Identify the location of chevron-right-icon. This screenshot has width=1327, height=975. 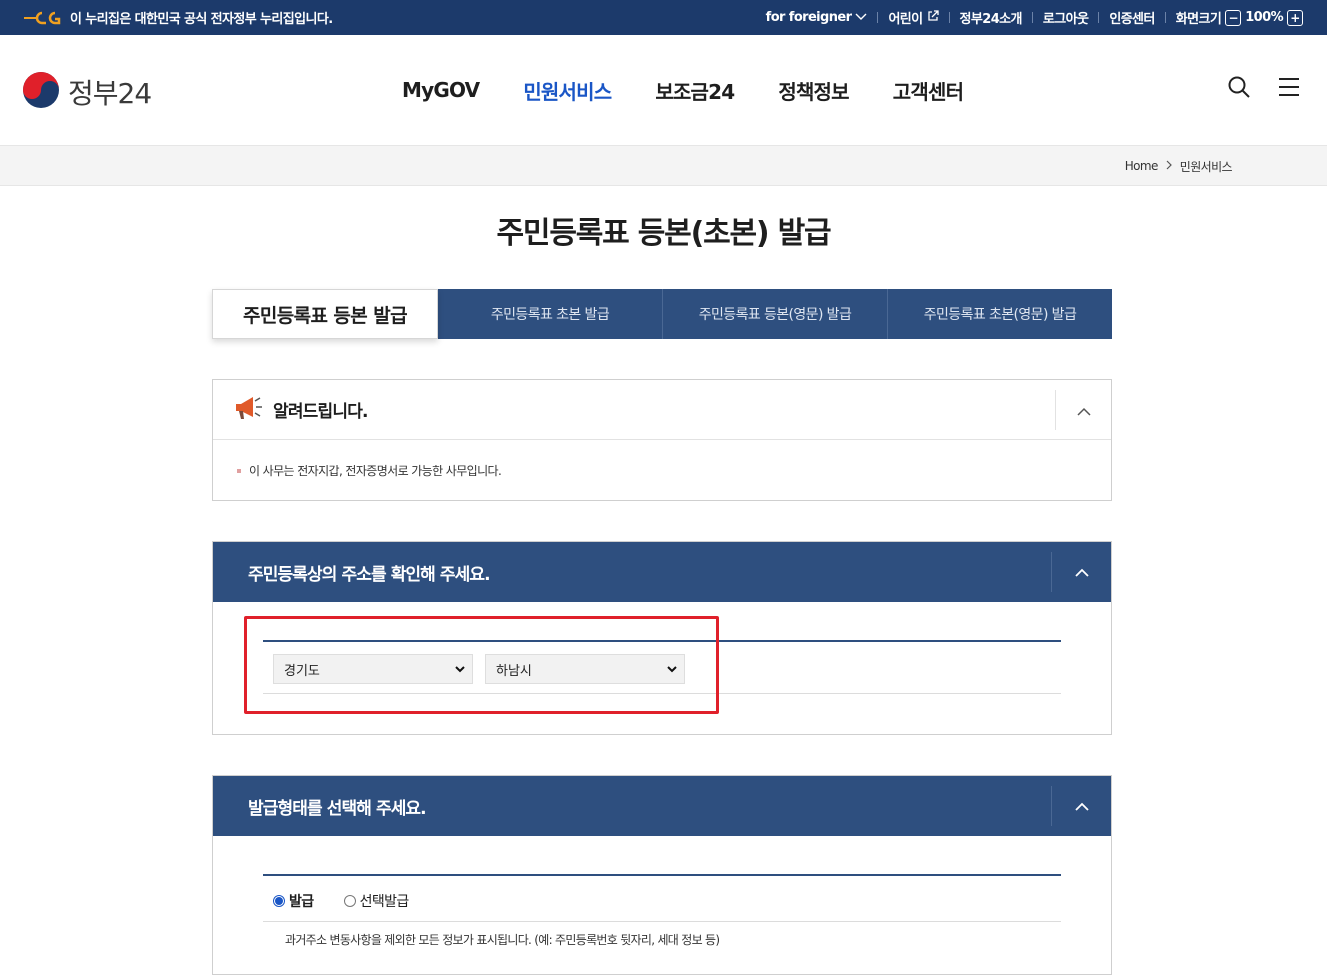
(1169, 166).